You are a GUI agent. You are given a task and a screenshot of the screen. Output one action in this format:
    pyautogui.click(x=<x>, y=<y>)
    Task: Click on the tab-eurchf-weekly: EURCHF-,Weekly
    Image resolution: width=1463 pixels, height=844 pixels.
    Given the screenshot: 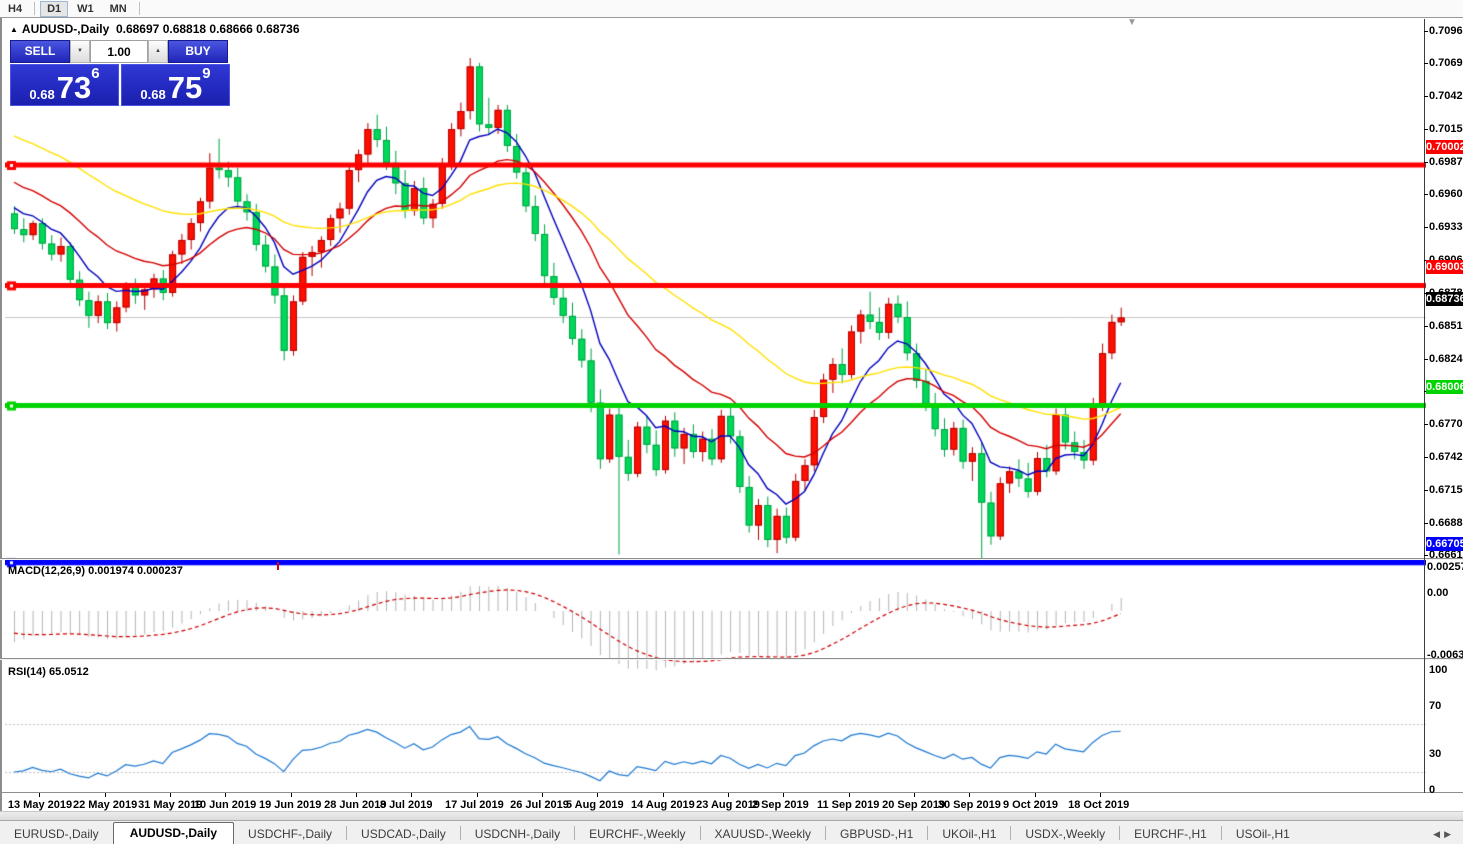 What is the action you would take?
    pyautogui.click(x=637, y=834)
    